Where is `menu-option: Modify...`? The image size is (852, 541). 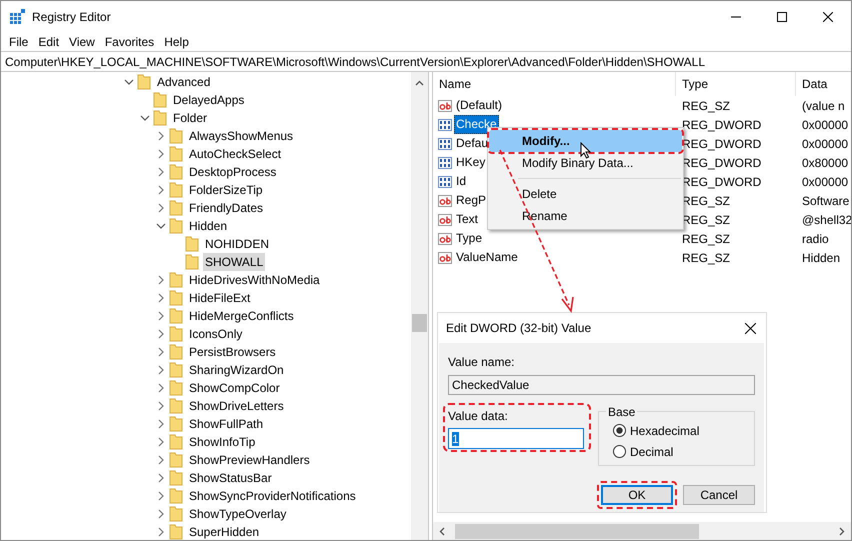 menu-option: Modify... is located at coordinates (585, 141).